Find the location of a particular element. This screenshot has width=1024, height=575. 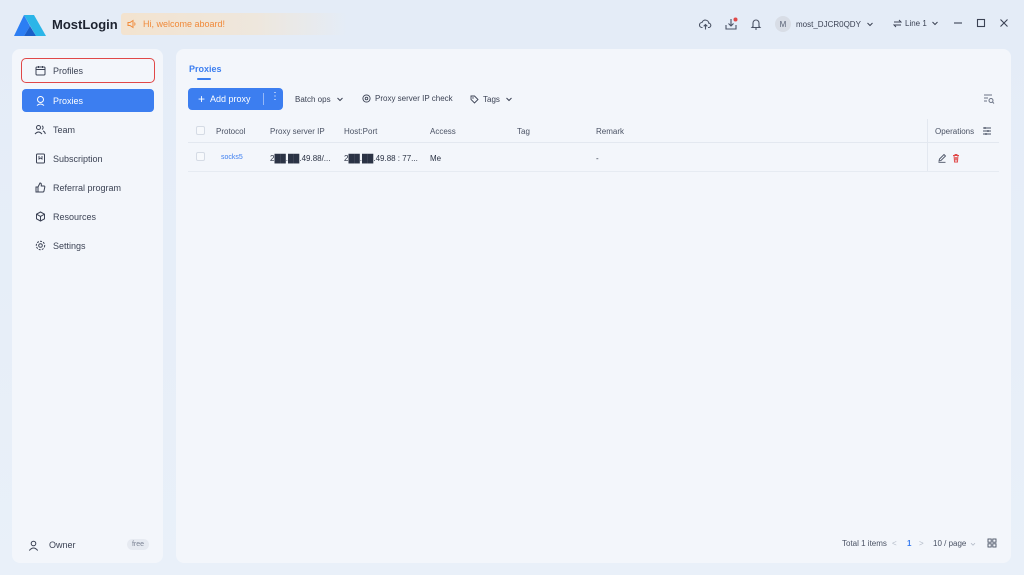

welcome-notice: Hi, welcome aboard! is located at coordinates (234, 24).